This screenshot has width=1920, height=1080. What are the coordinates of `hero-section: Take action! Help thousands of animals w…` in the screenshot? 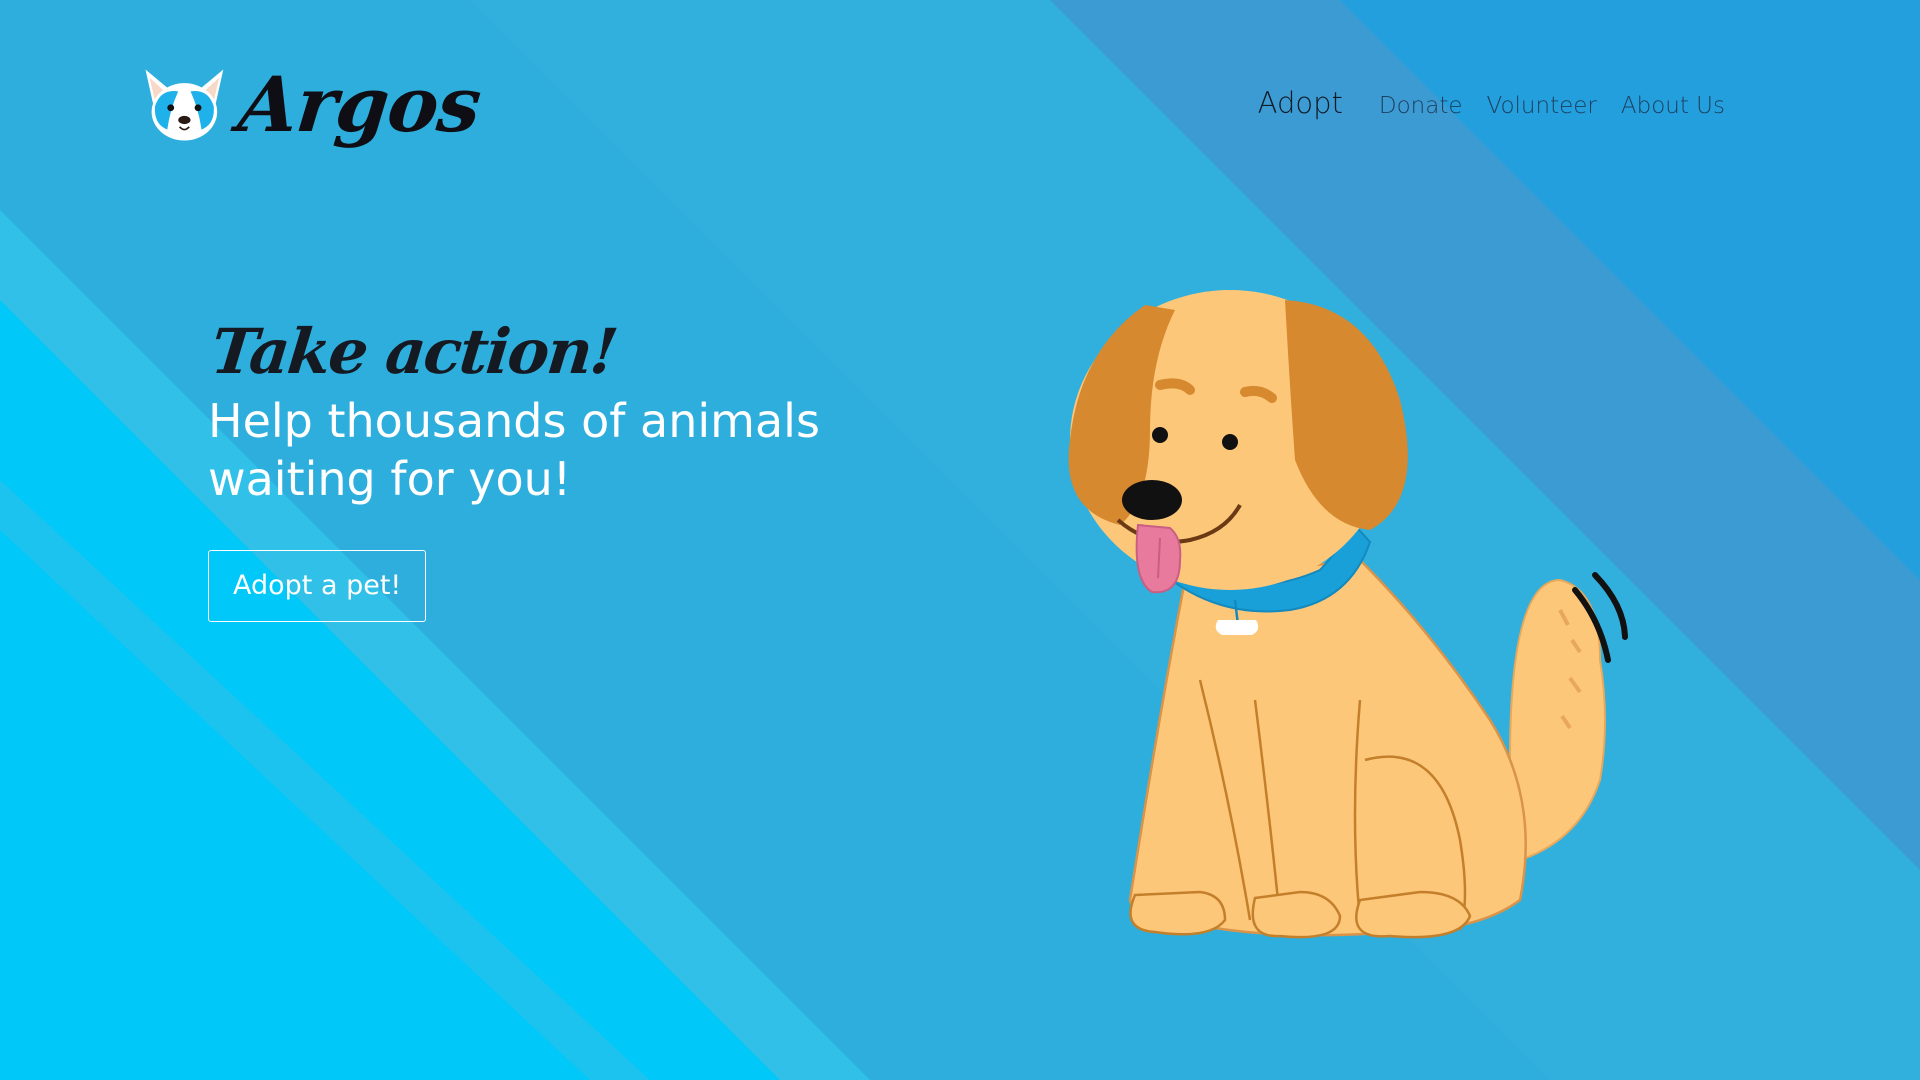 It's located at (528, 469).